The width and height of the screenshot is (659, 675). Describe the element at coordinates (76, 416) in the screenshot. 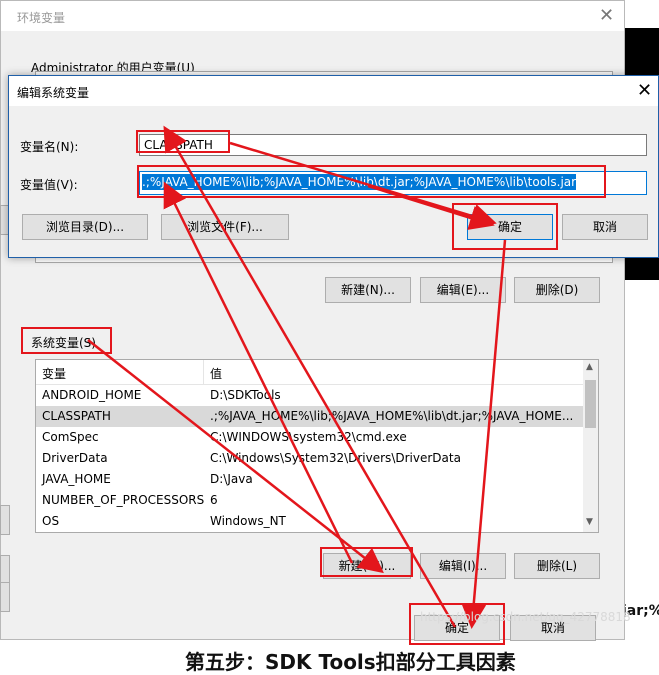

I see `row-variable-name: CLASSPATH` at that location.